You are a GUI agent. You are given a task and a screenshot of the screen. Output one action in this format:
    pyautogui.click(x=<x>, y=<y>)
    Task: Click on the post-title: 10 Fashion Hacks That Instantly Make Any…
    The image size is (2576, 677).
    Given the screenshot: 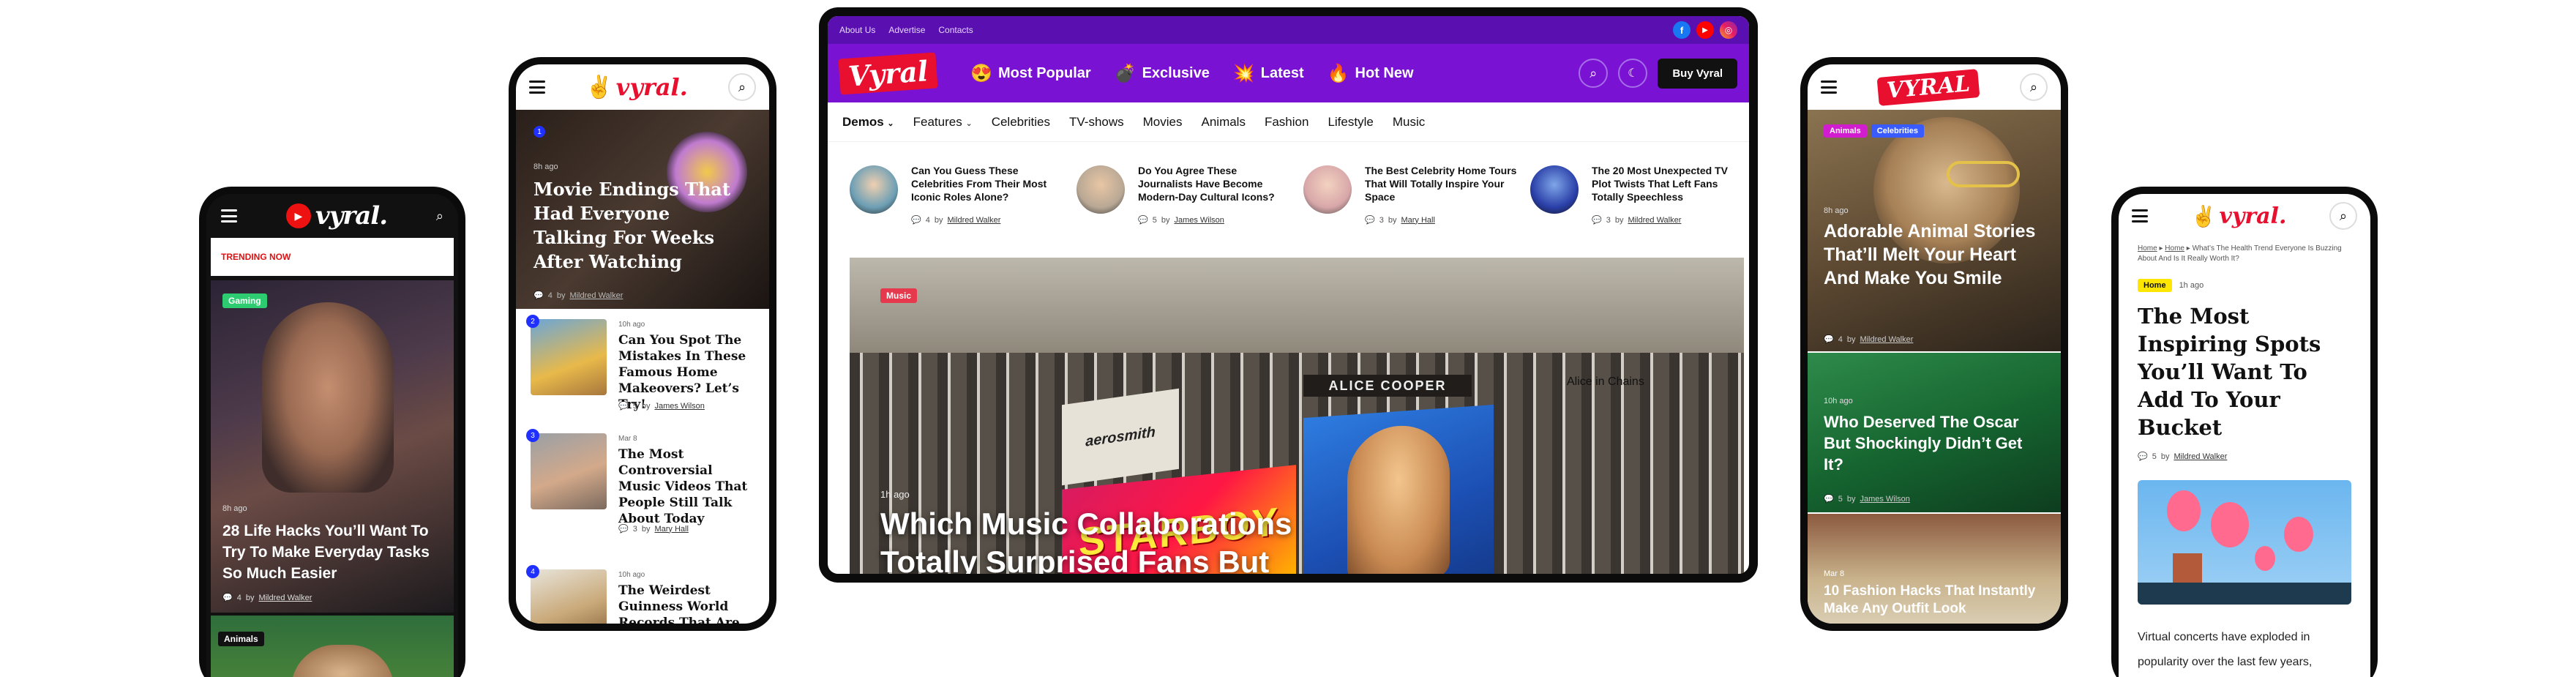 What is the action you would take?
    pyautogui.click(x=1933, y=600)
    